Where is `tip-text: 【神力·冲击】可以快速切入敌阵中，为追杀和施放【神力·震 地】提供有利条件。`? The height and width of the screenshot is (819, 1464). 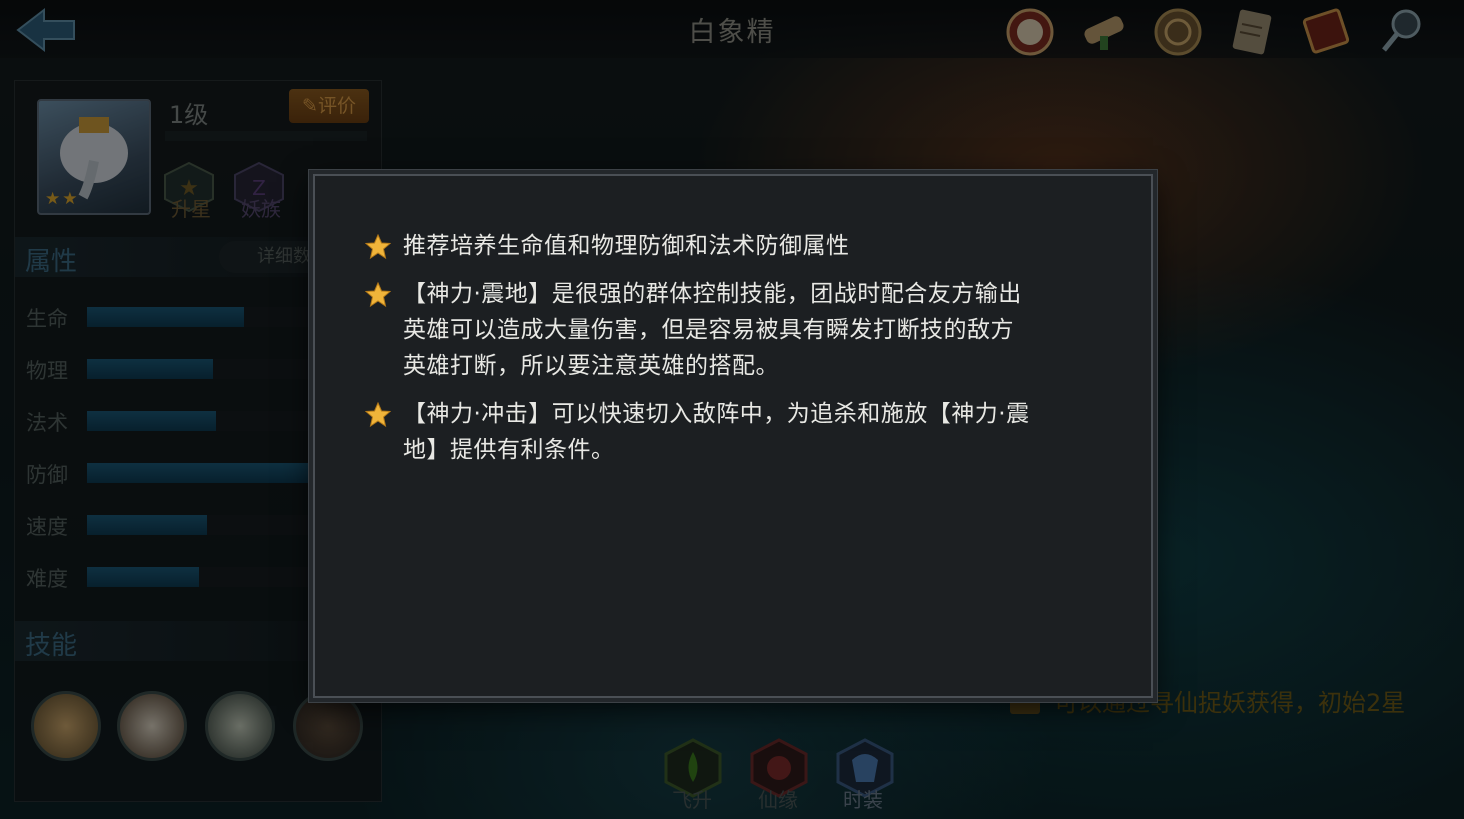 tip-text: 【神力·冲击】可以快速切入敌阵中，为追杀和施放【神力·震 地】提供有利条件。 is located at coordinates (716, 432).